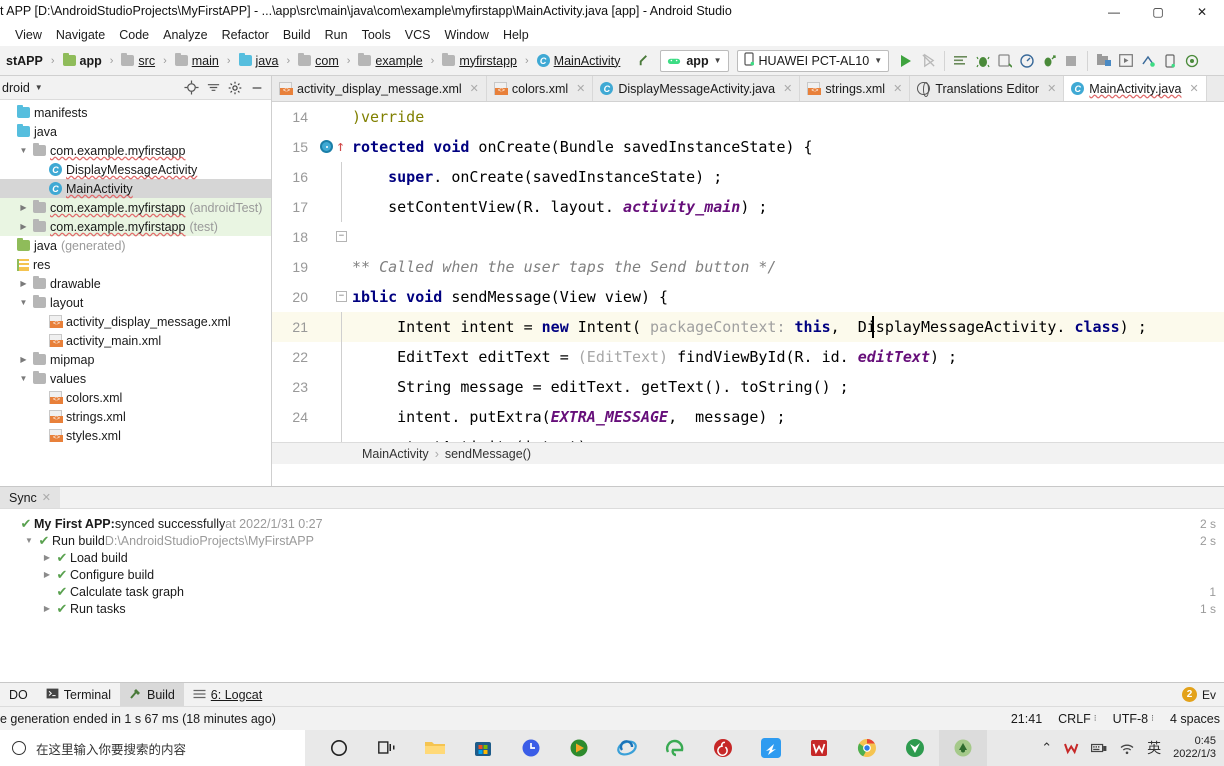 The height and width of the screenshot is (766, 1224). Describe the element at coordinates (326, 146) in the screenshot. I see `breakpoint-icon` at that location.